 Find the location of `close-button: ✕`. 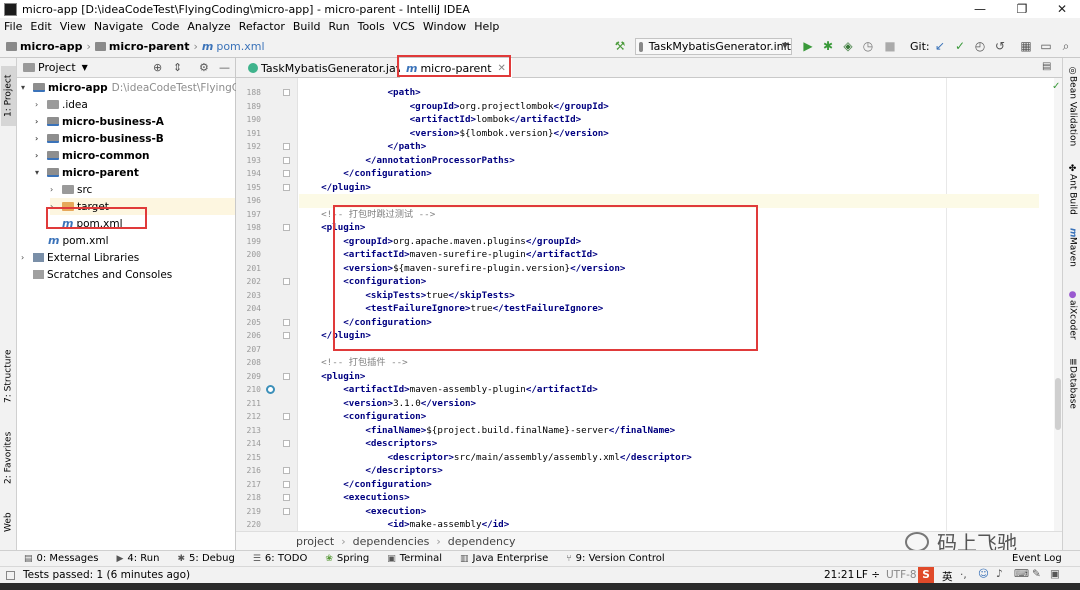

close-button: ✕ is located at coordinates (1061, 9).